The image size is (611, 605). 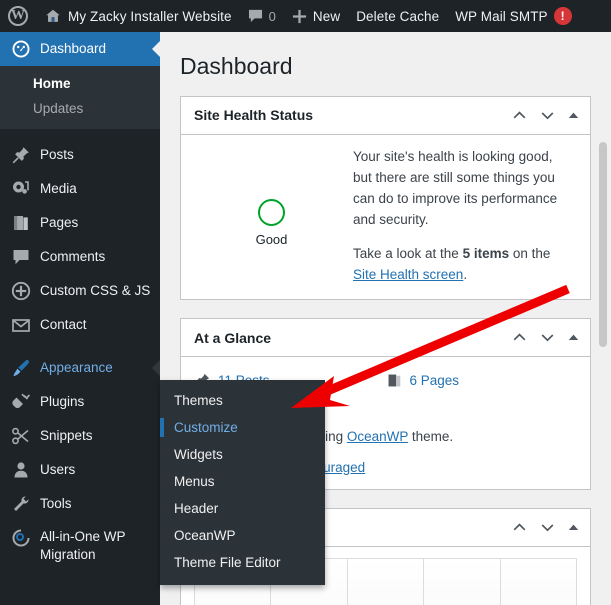 I want to click on pin-icon, so click(x=20, y=155).